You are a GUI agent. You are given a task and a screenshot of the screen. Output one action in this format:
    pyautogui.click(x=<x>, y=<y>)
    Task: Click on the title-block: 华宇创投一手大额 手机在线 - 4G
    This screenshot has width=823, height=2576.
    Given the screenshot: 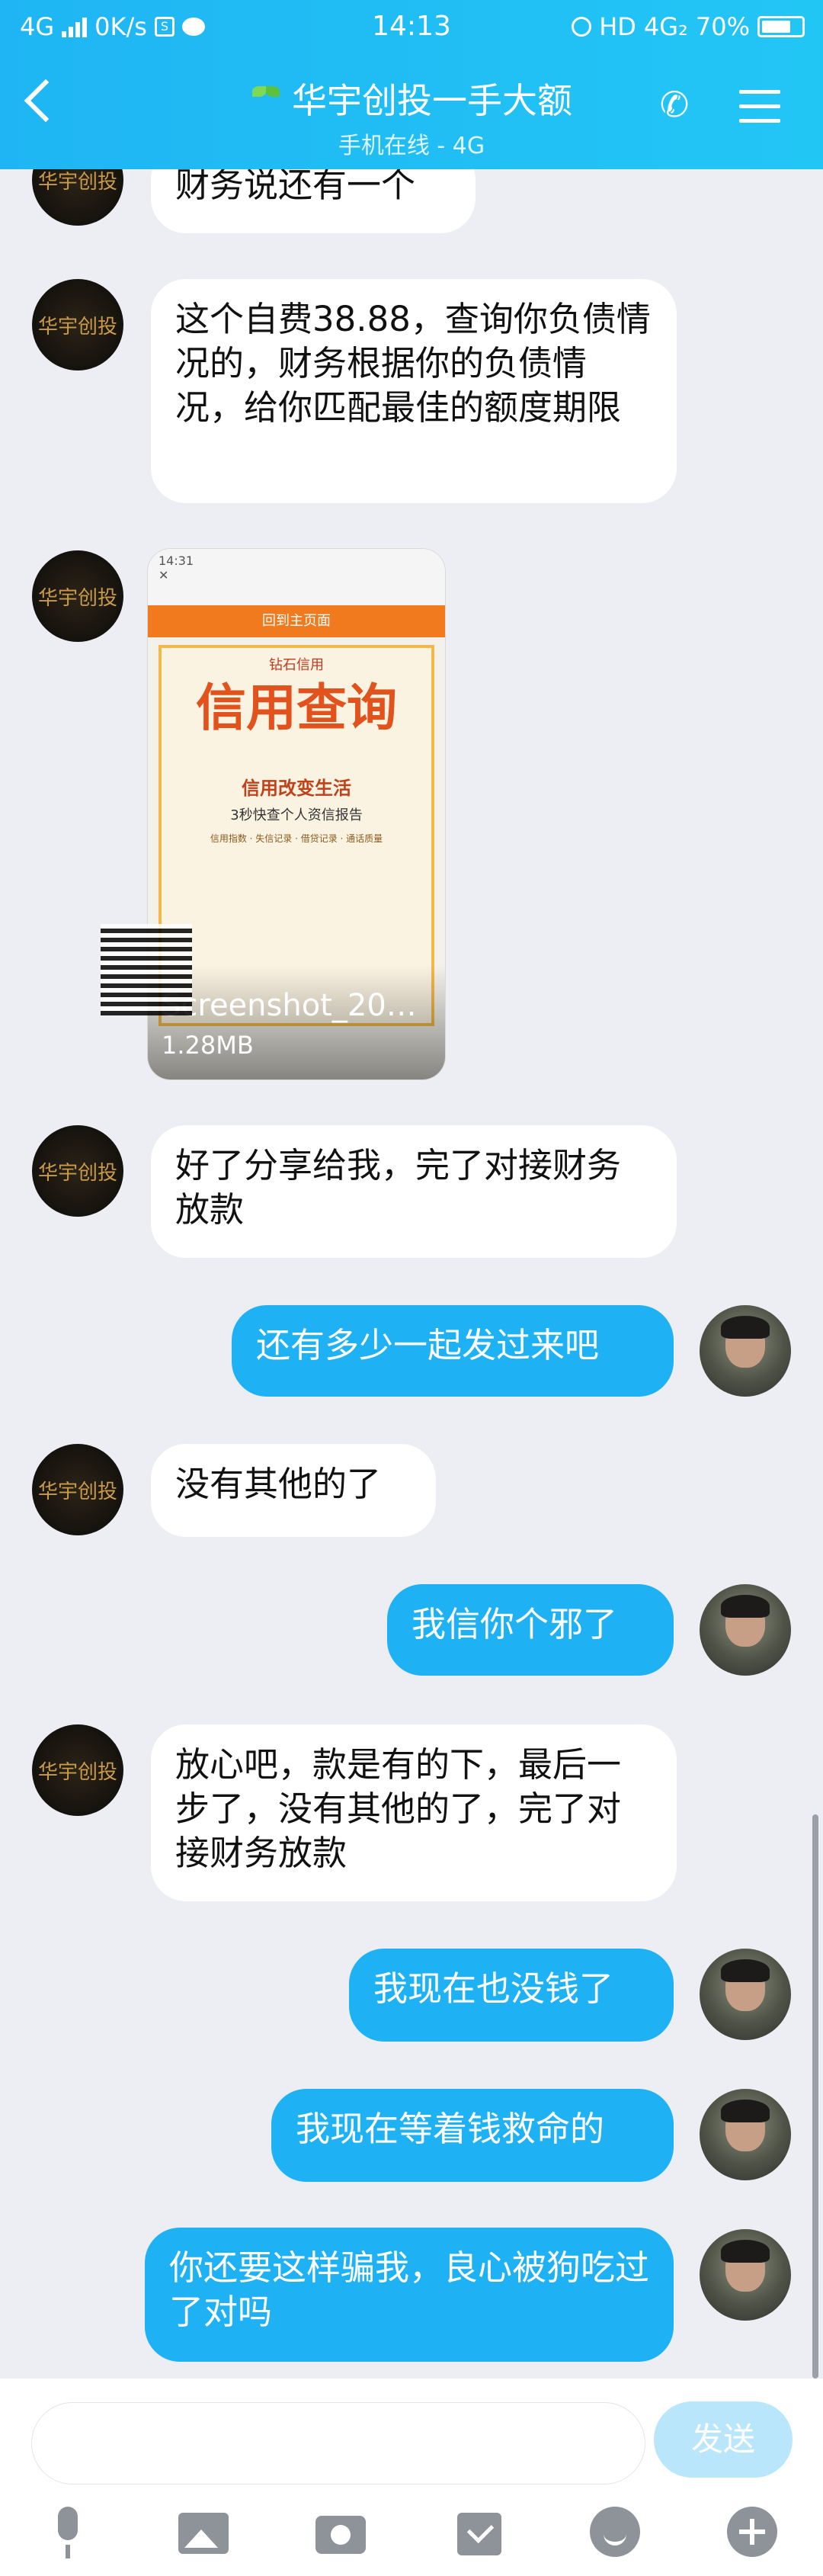 What is the action you would take?
    pyautogui.click(x=411, y=116)
    